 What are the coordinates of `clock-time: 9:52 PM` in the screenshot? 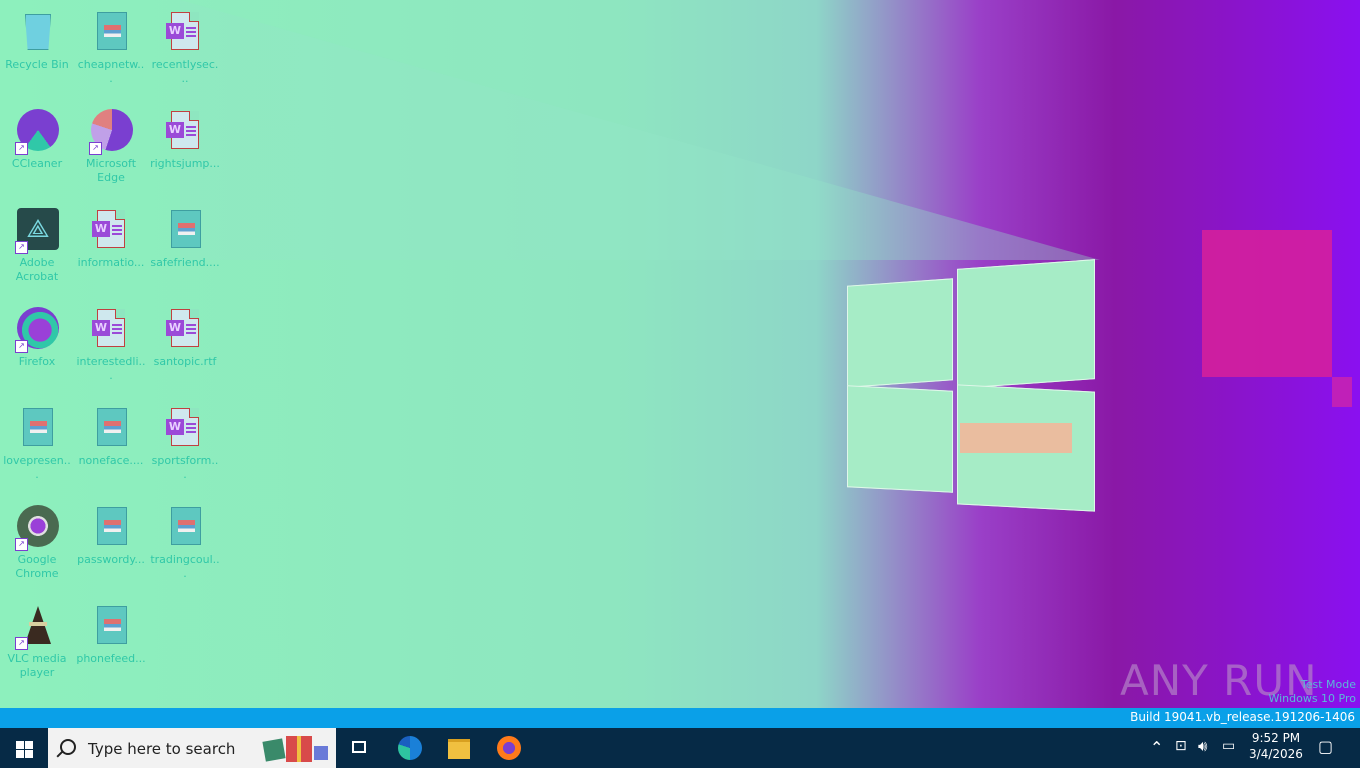 It's located at (1276, 738).